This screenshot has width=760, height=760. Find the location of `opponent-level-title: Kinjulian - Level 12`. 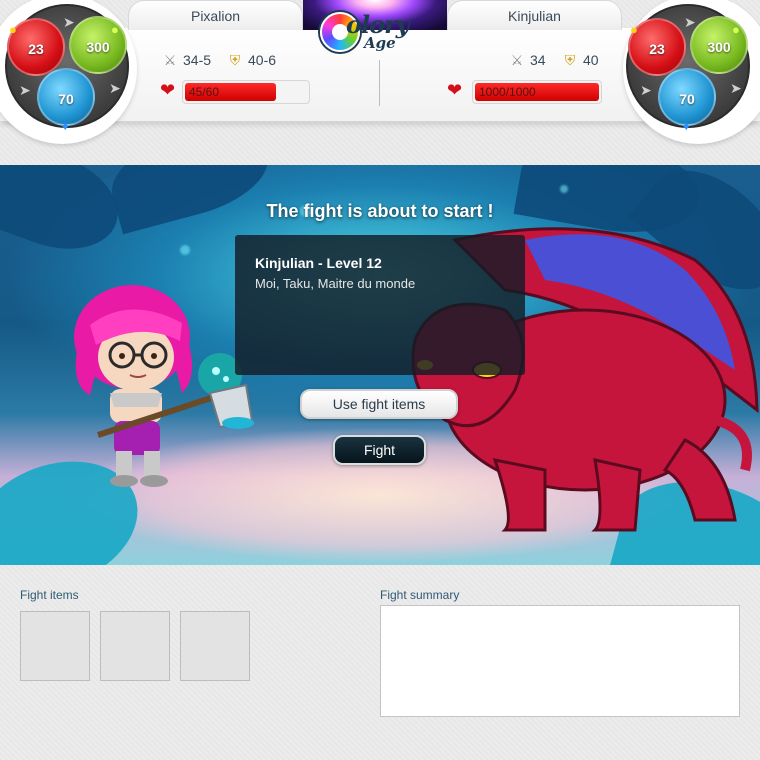

opponent-level-title: Kinjulian - Level 12 is located at coordinates (318, 263).